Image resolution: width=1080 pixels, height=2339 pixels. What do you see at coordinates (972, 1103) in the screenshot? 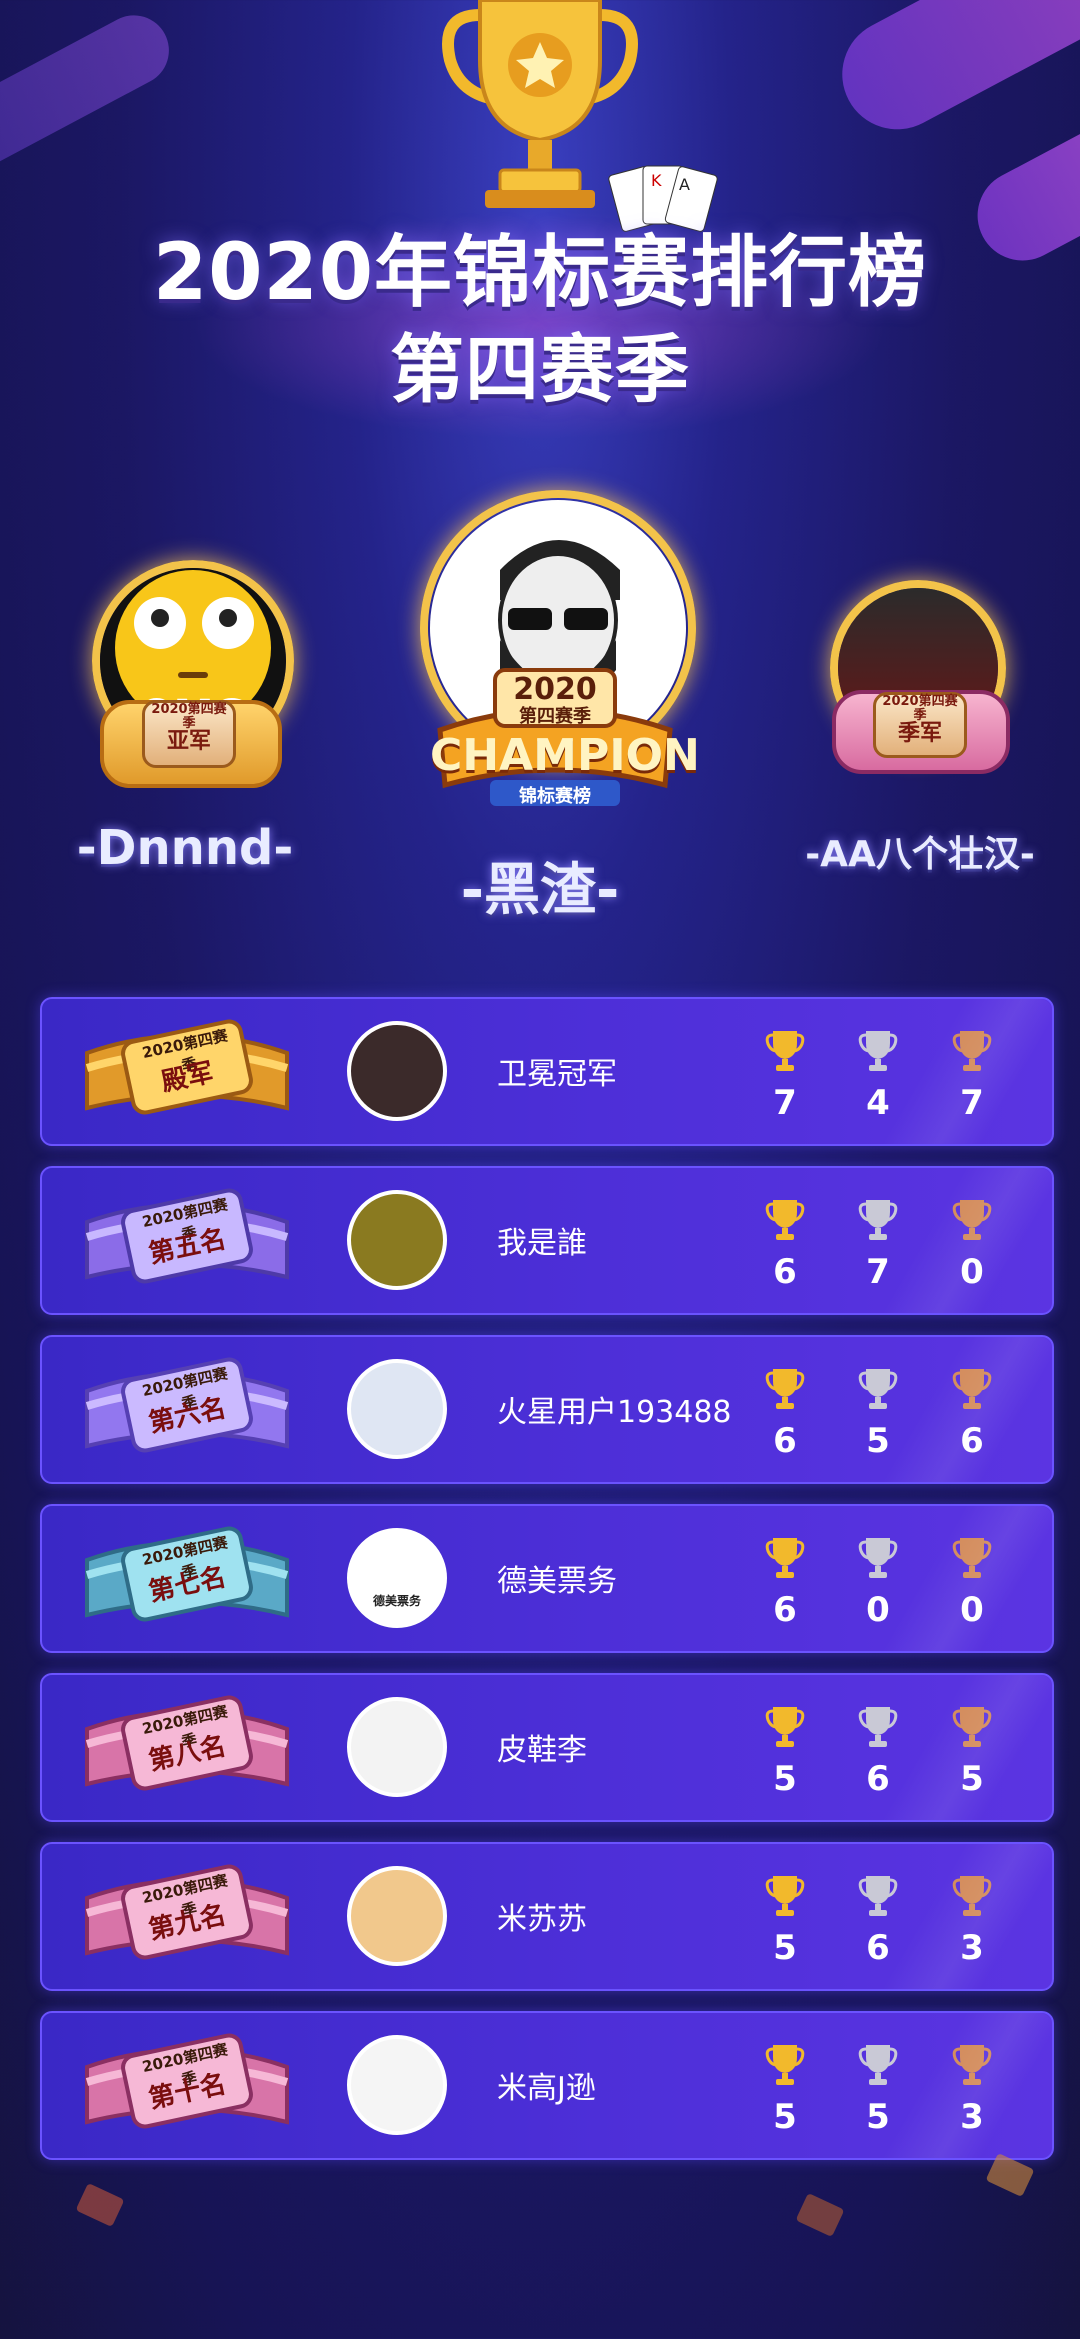
I see `bronze-count: 7` at bounding box center [972, 1103].